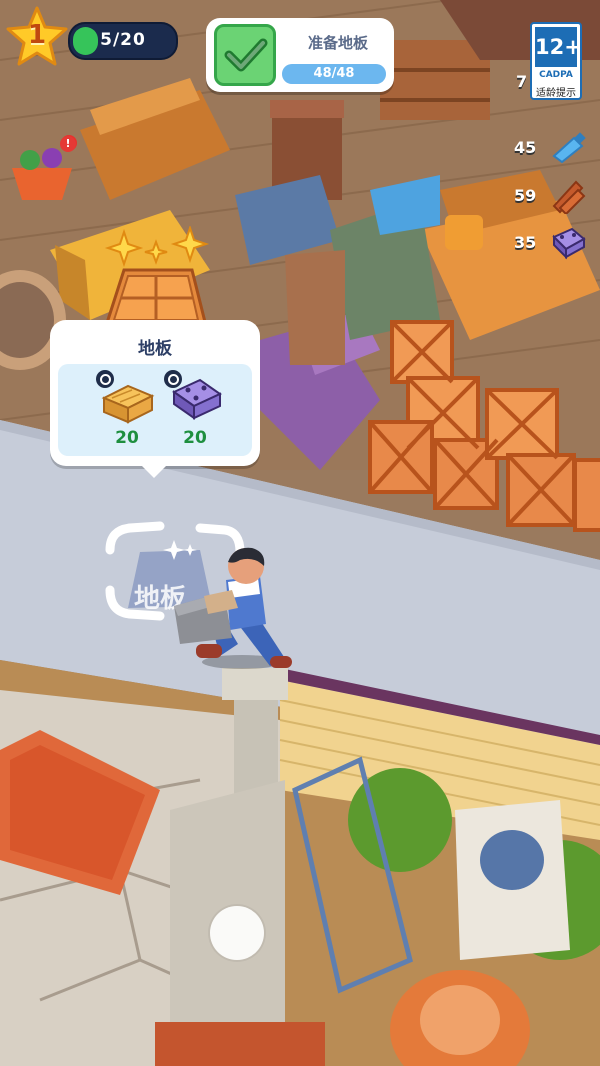  I want to click on resource-bottle-count: 45, so click(525, 147).